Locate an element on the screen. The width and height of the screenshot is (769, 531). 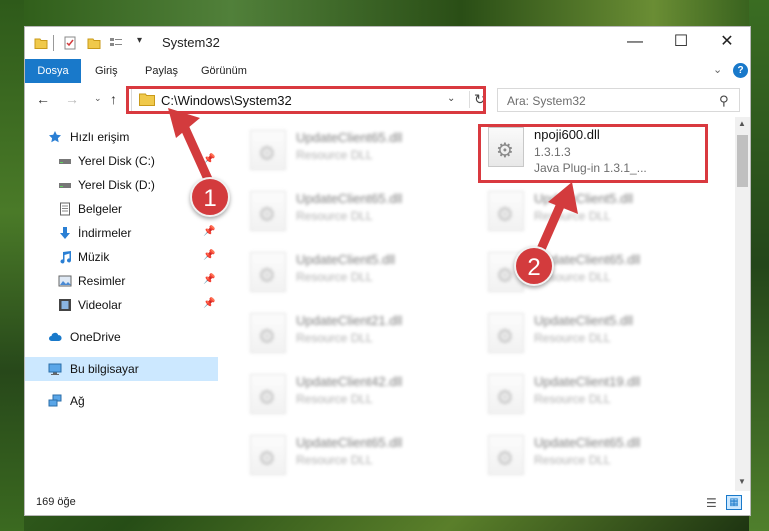
forward-button: → is located at coordinates (72, 99).